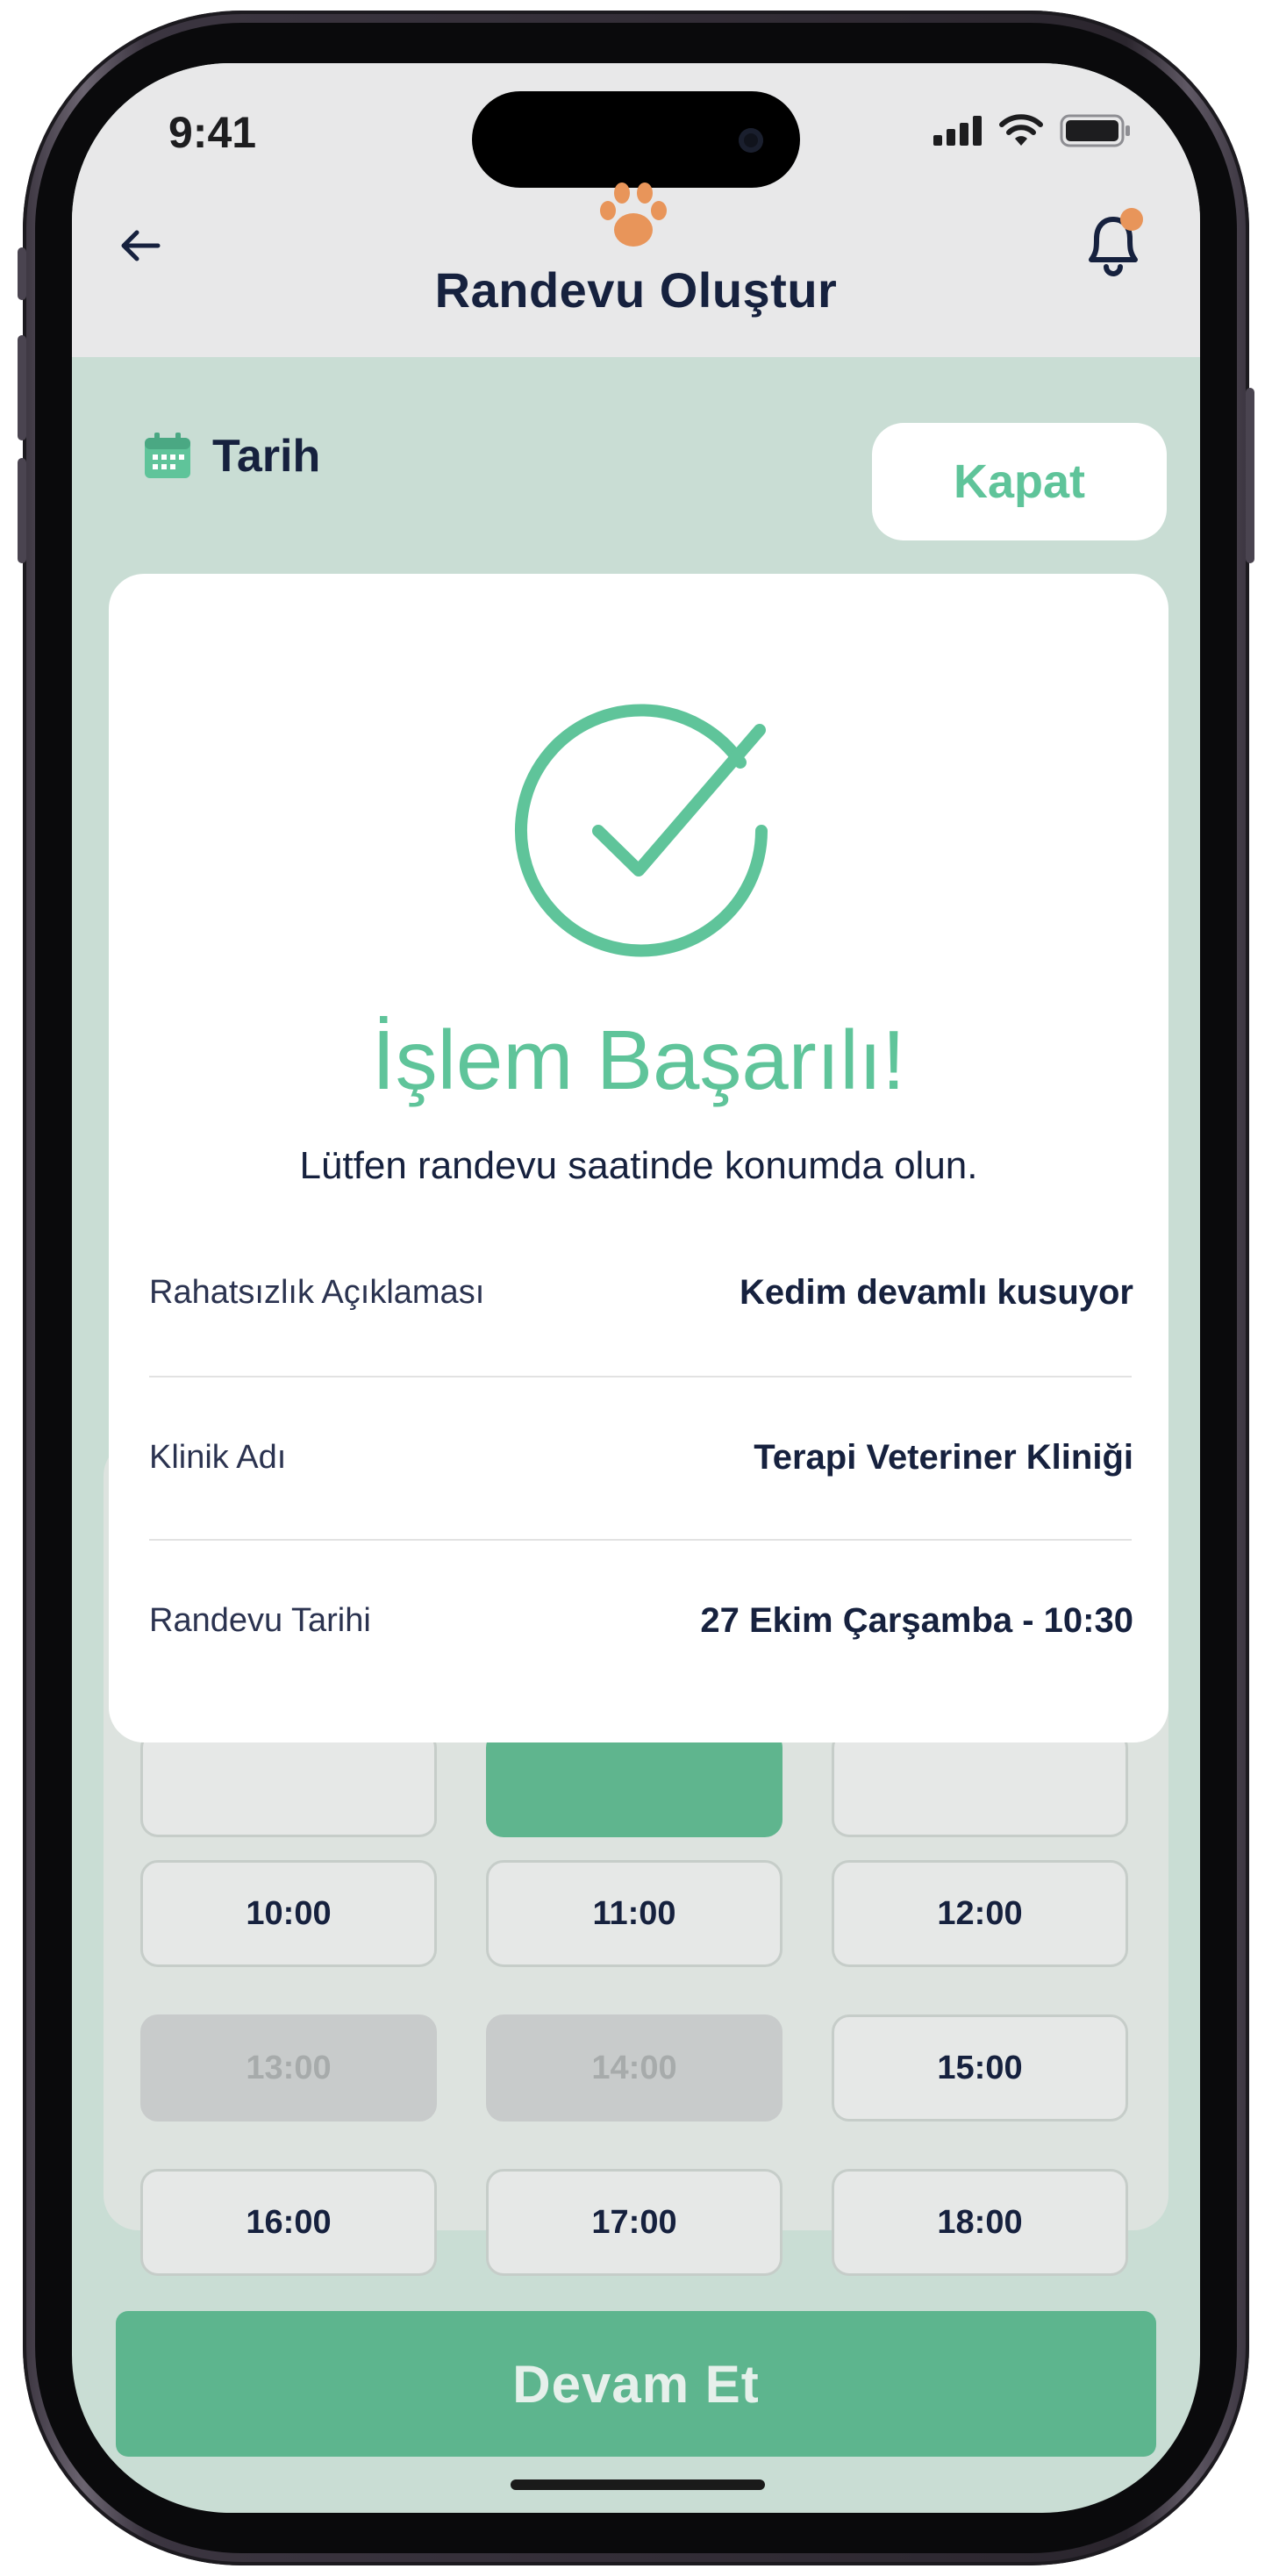 This screenshot has width=1272, height=2576. I want to click on time-slot: 10:00, so click(288, 1913).